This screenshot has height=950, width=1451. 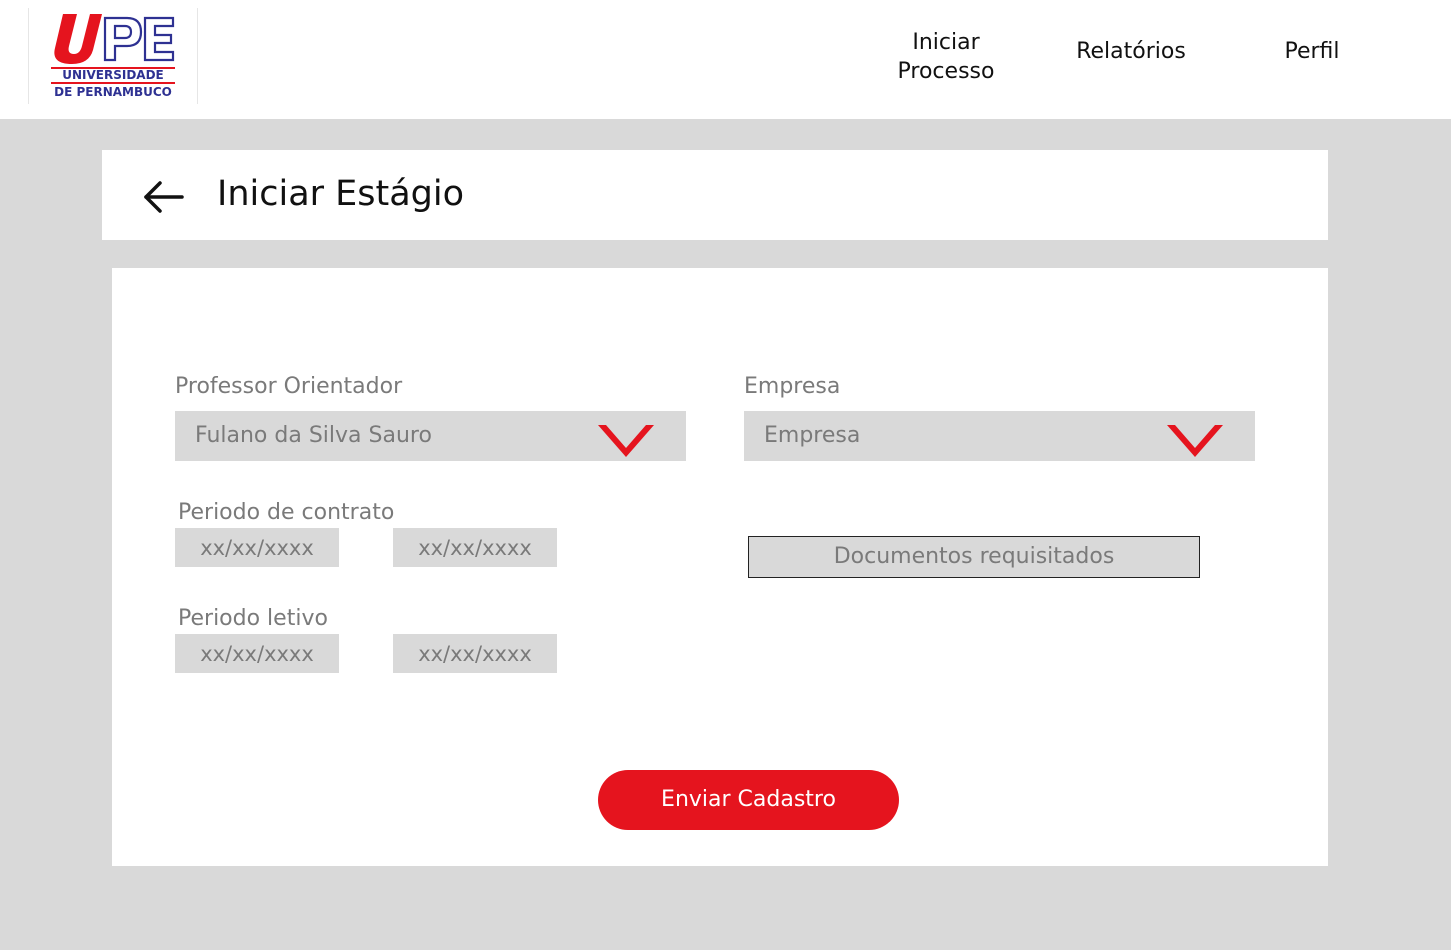 I want to click on professor-orientador-label: Professor Orientador, so click(x=289, y=386).